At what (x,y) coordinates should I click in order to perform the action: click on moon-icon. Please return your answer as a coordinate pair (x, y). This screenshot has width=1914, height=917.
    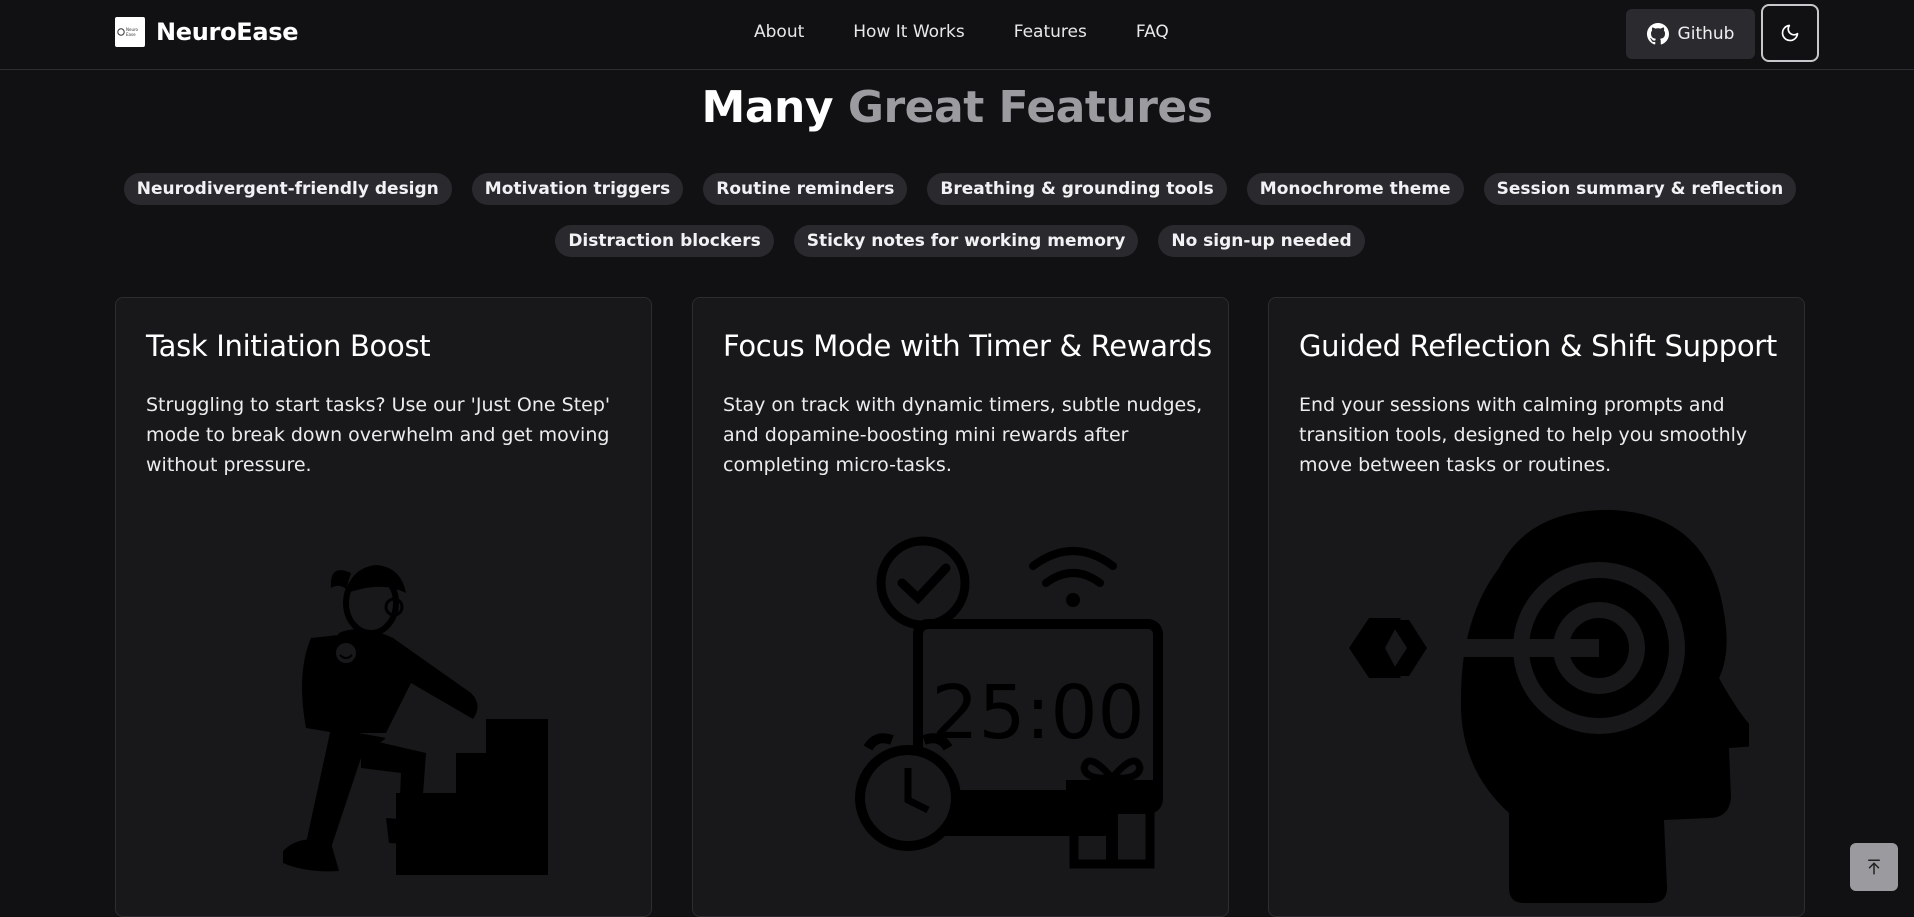
    Looking at the image, I should click on (1790, 33).